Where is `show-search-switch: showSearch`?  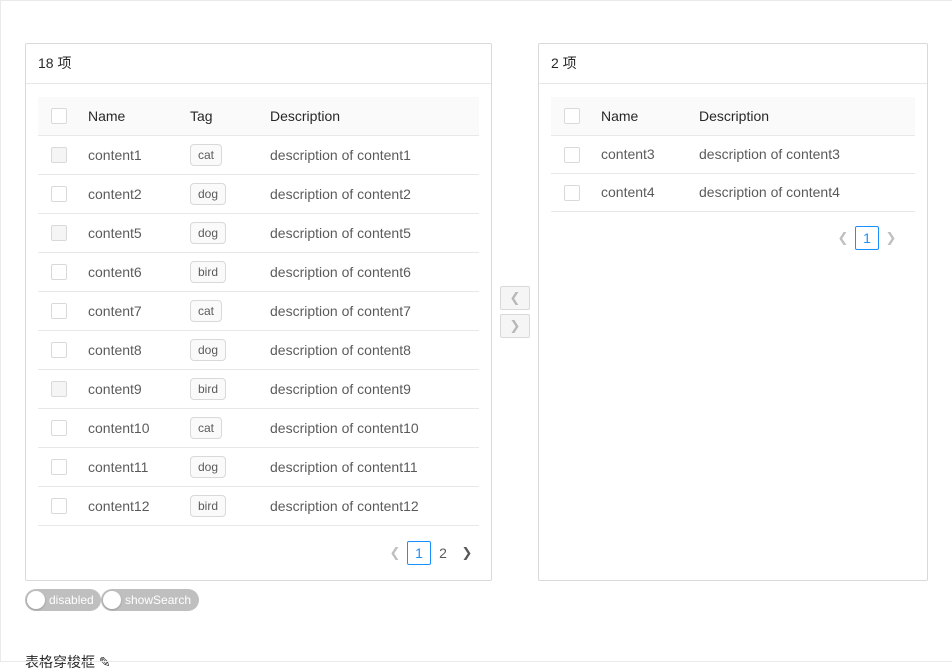
show-search-switch: showSearch is located at coordinates (150, 600).